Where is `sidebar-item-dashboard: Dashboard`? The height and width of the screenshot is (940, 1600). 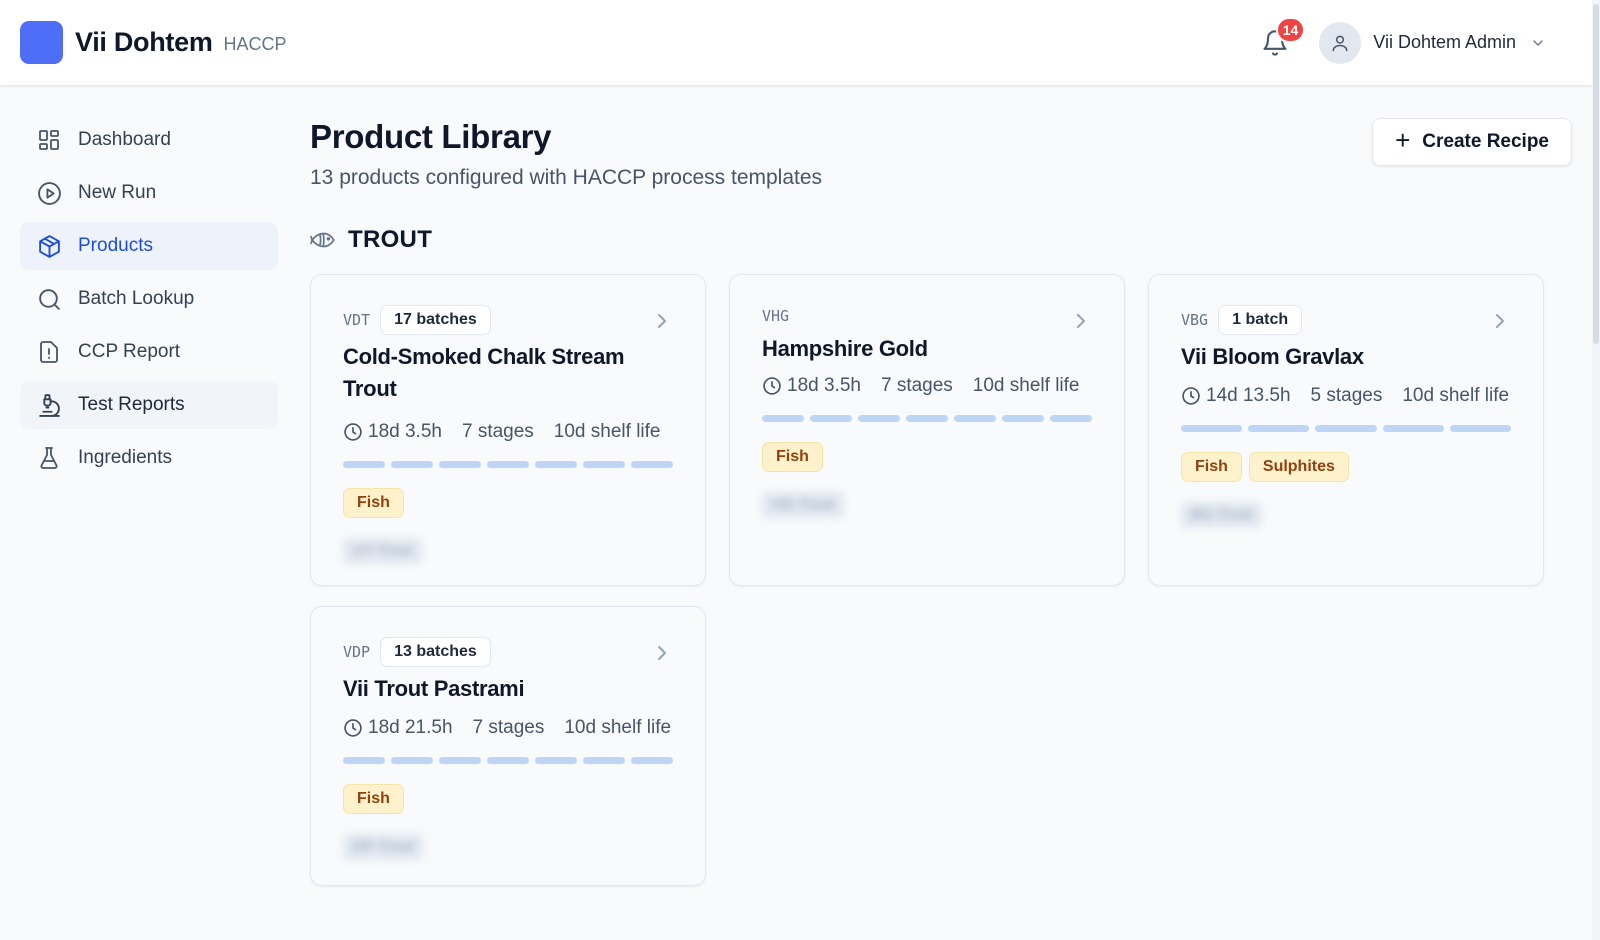 sidebar-item-dashboard: Dashboard is located at coordinates (149, 140).